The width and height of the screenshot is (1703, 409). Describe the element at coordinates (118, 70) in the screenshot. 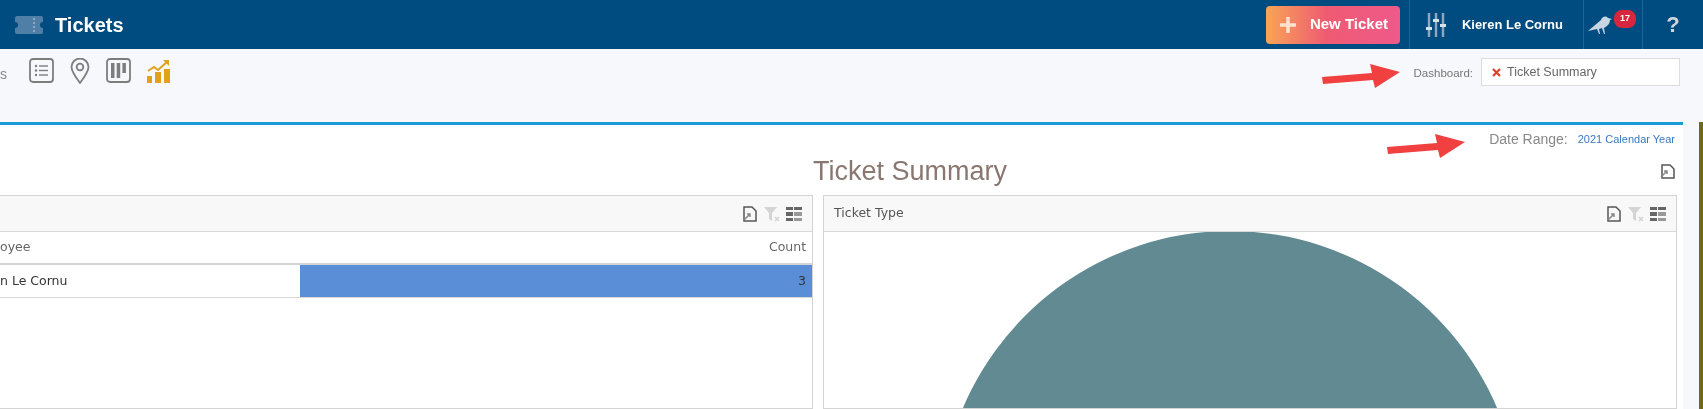

I see `board-icon` at that location.